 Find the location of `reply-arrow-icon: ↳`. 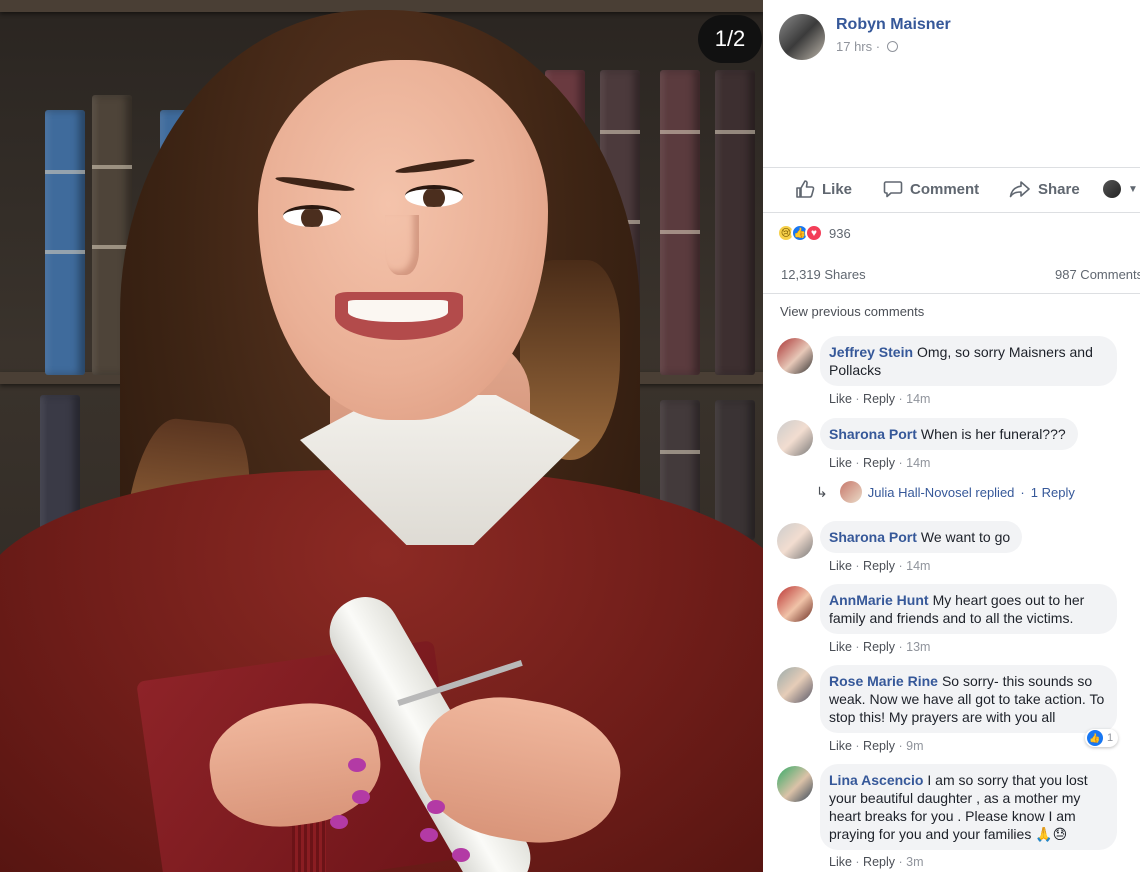

reply-arrow-icon: ↳ is located at coordinates (822, 491).